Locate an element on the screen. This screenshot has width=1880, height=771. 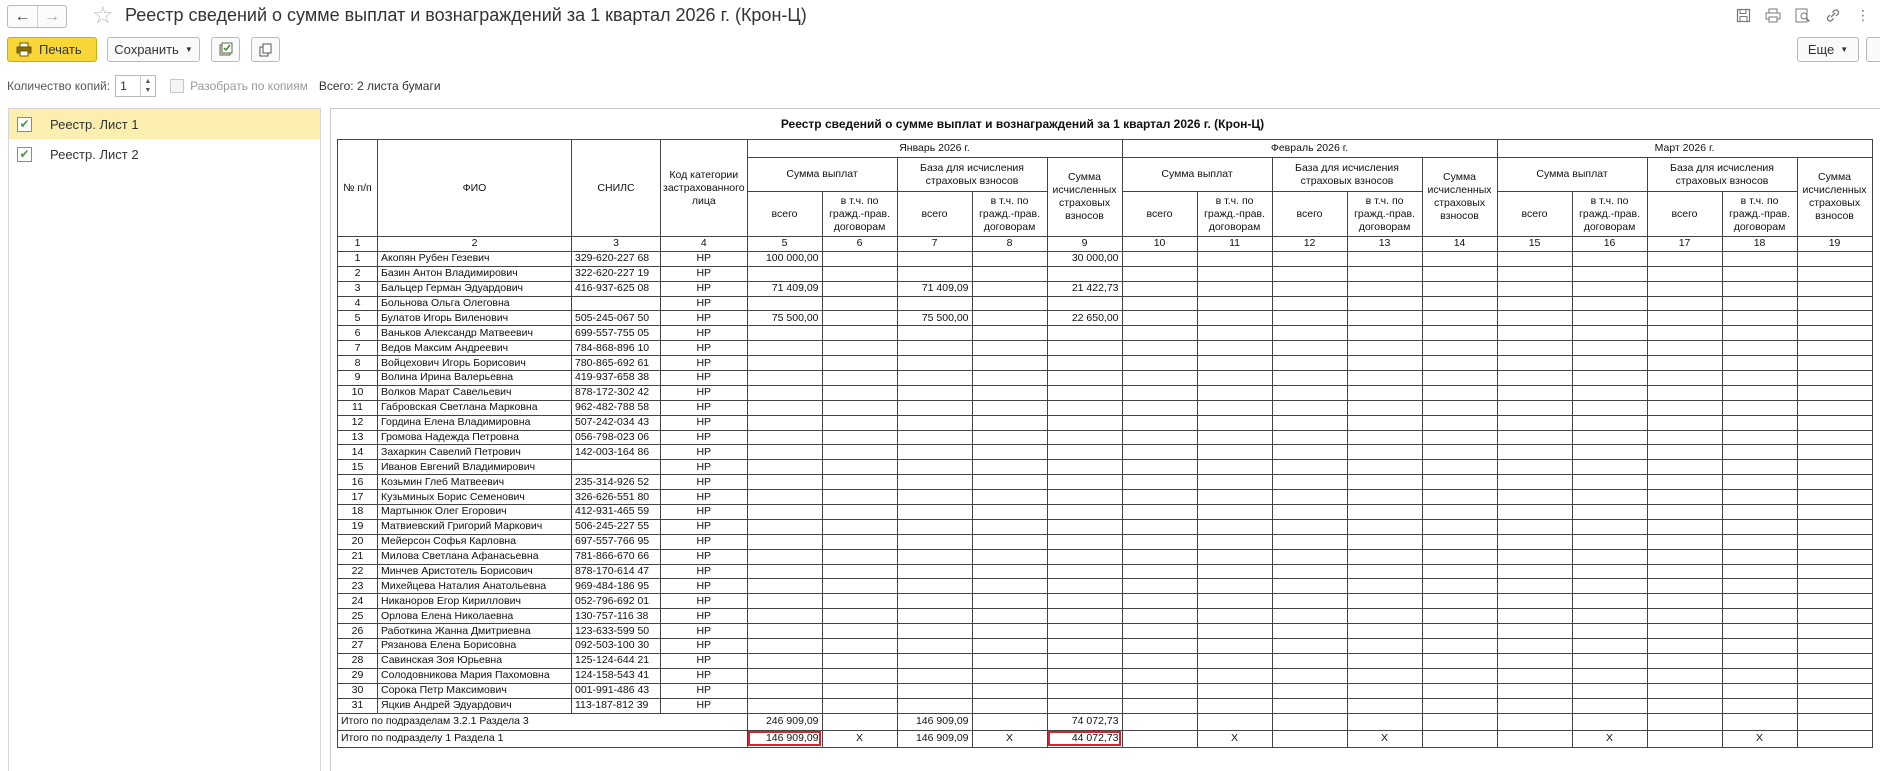
more-icon: ⋮ is located at coordinates (1863, 15).